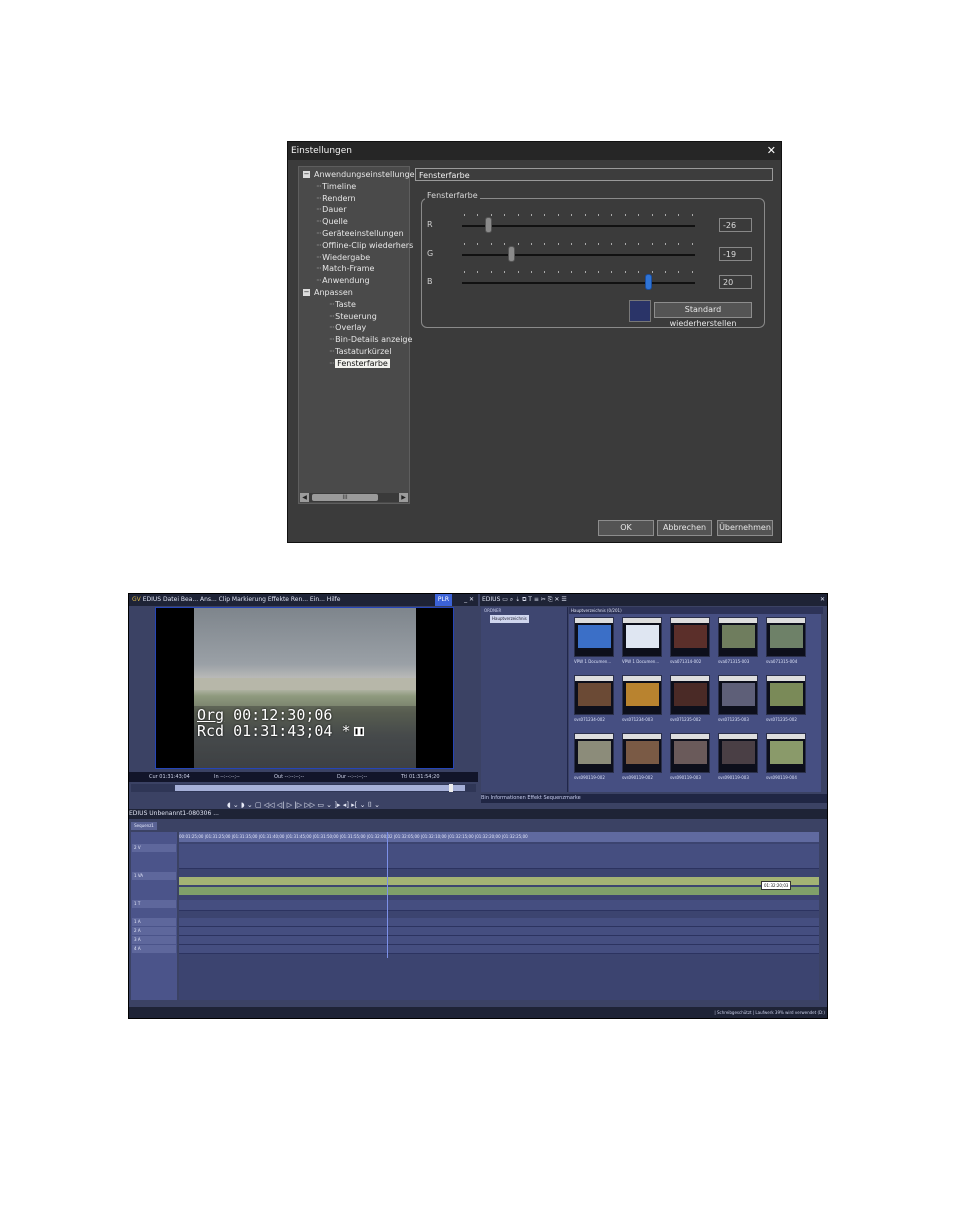  What do you see at coordinates (469, 600) in the screenshot?
I see `window-close-icon: _ ✕` at bounding box center [469, 600].